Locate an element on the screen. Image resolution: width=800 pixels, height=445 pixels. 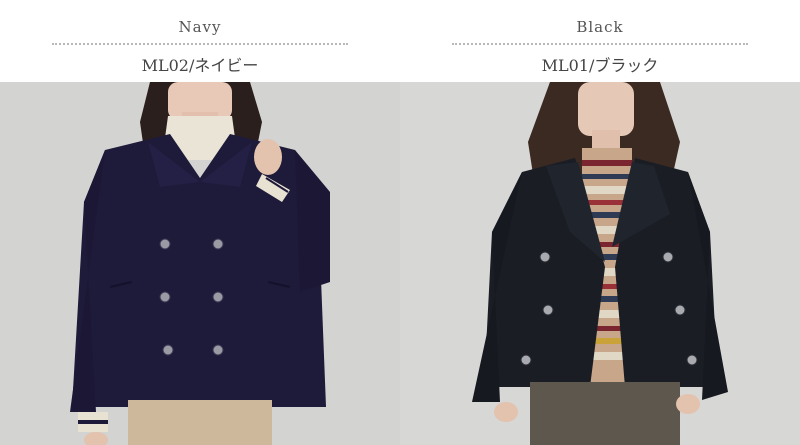
code-label-black: ML01/ブラック is located at coordinates (600, 65).